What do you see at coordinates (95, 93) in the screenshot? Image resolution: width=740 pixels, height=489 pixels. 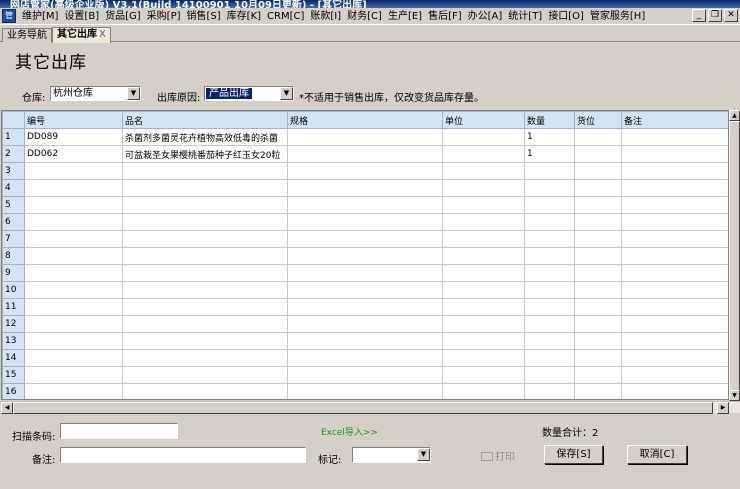 I see `warehouse-select: 杭州仓库 ▼` at bounding box center [95, 93].